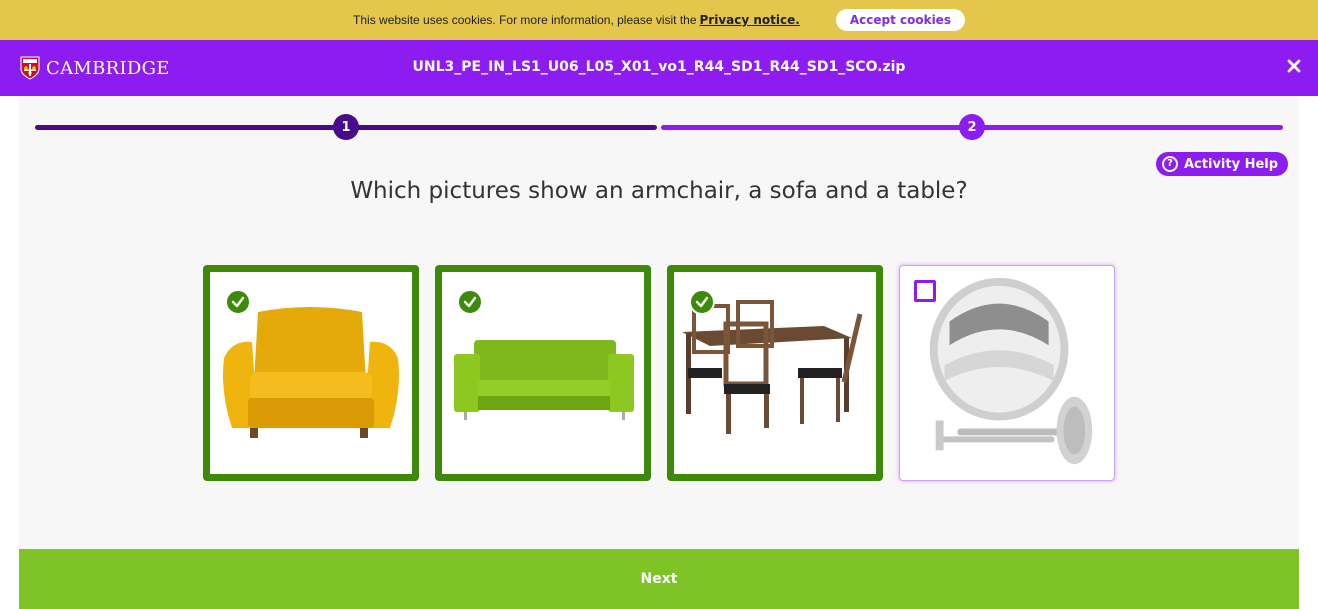 The width and height of the screenshot is (1318, 609). I want to click on option-armchair, so click(311, 373).